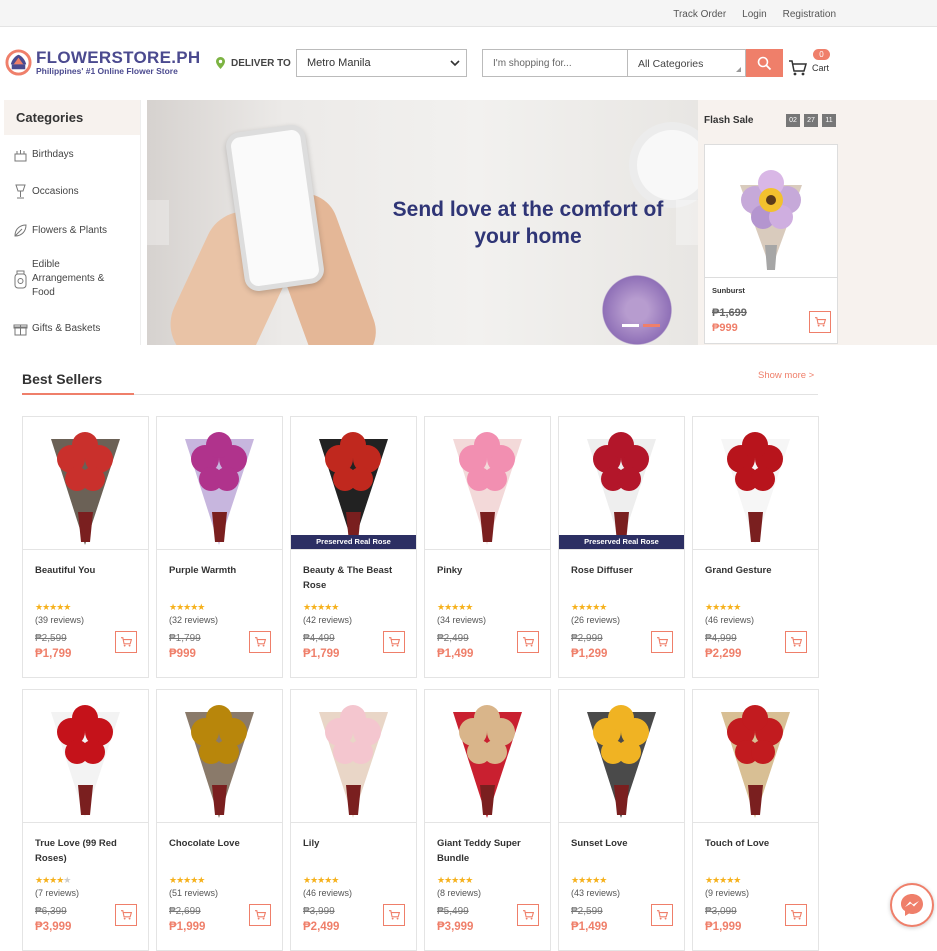 This screenshot has width=937, height=951. I want to click on product-ribbon: Preserved Real Rose, so click(621, 542).